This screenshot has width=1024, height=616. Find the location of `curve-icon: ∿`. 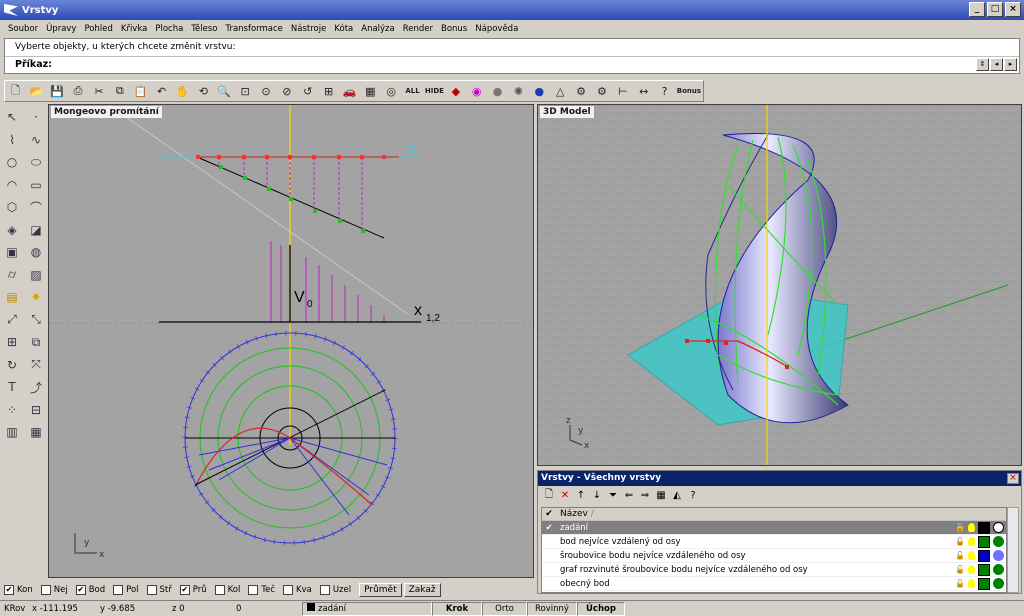

curve-icon: ∿ is located at coordinates (36, 140).